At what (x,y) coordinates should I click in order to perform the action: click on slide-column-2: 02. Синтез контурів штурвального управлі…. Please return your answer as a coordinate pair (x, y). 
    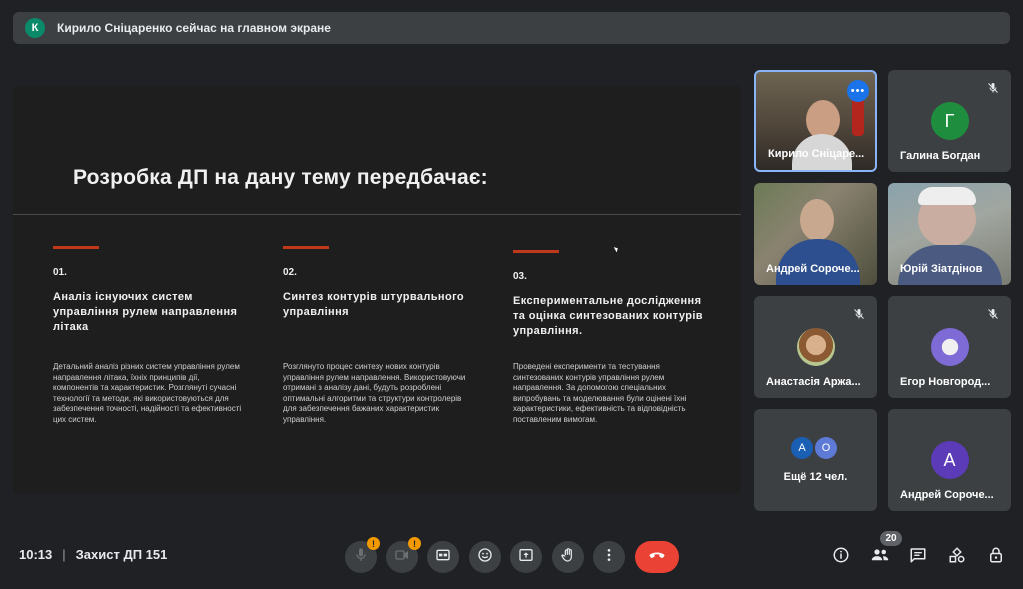
    Looking at the image, I should click on (383, 335).